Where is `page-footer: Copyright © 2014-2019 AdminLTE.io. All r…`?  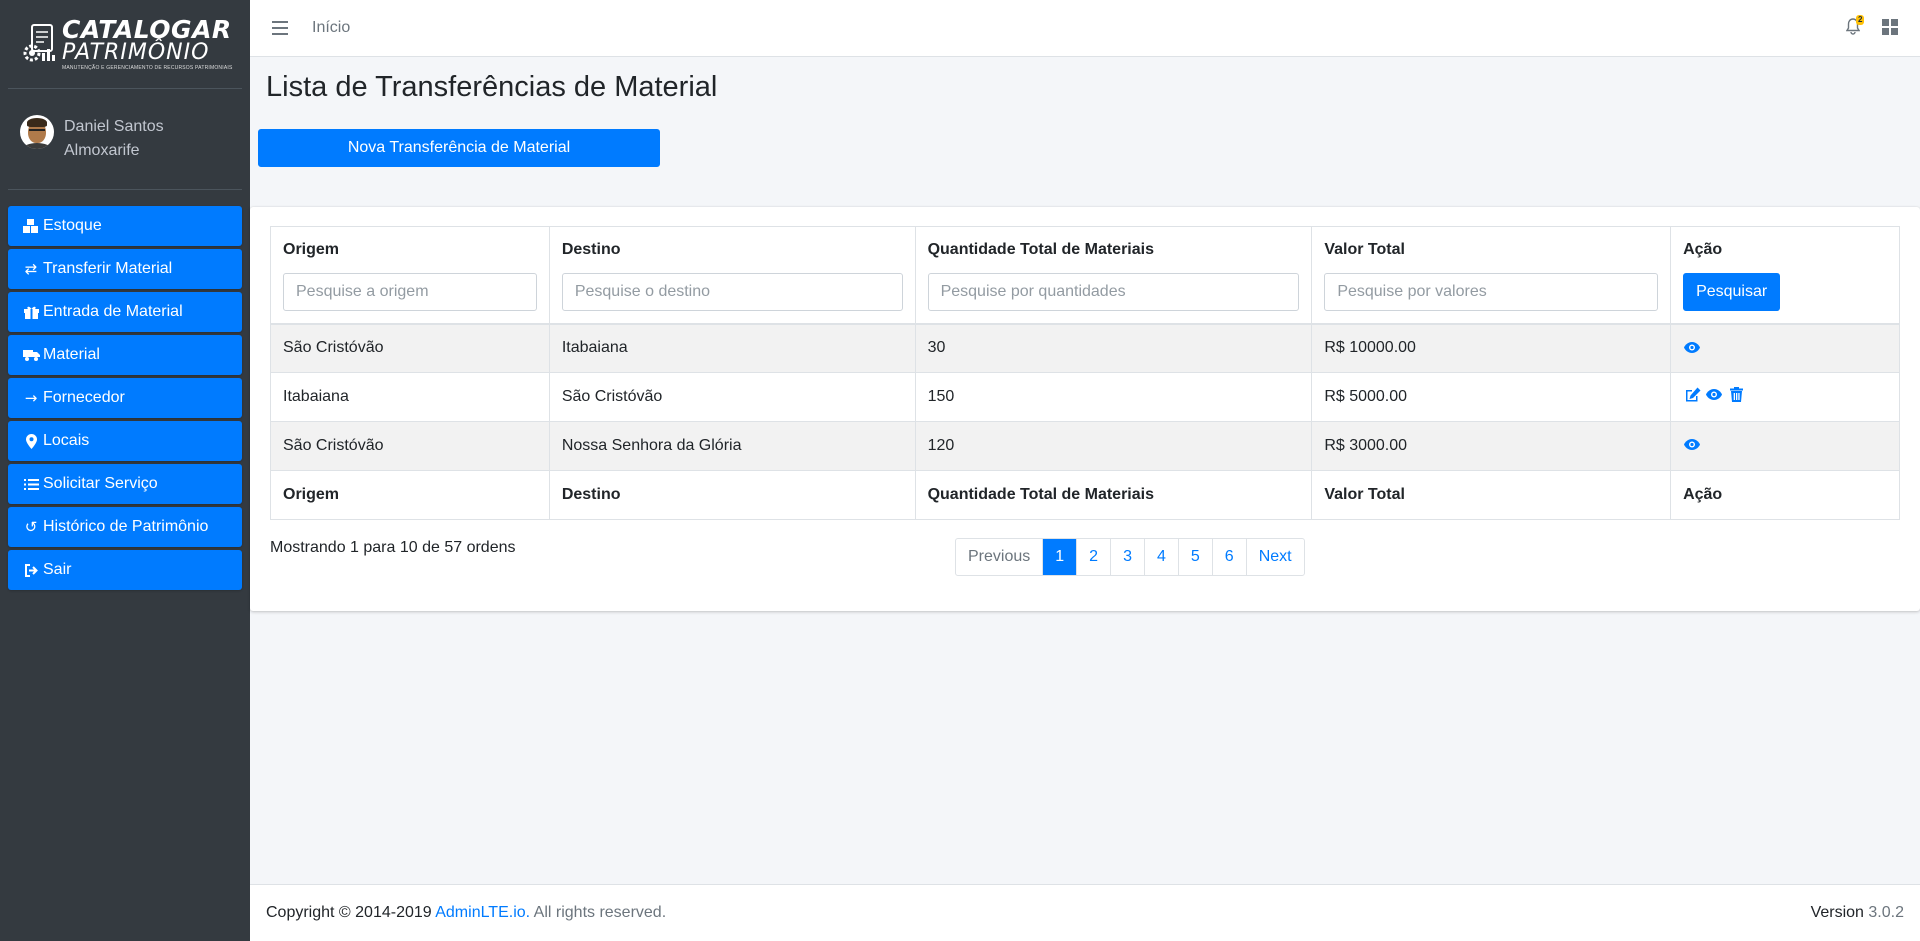 page-footer: Copyright © 2014-2019 AdminLTE.io. All r… is located at coordinates (1085, 912).